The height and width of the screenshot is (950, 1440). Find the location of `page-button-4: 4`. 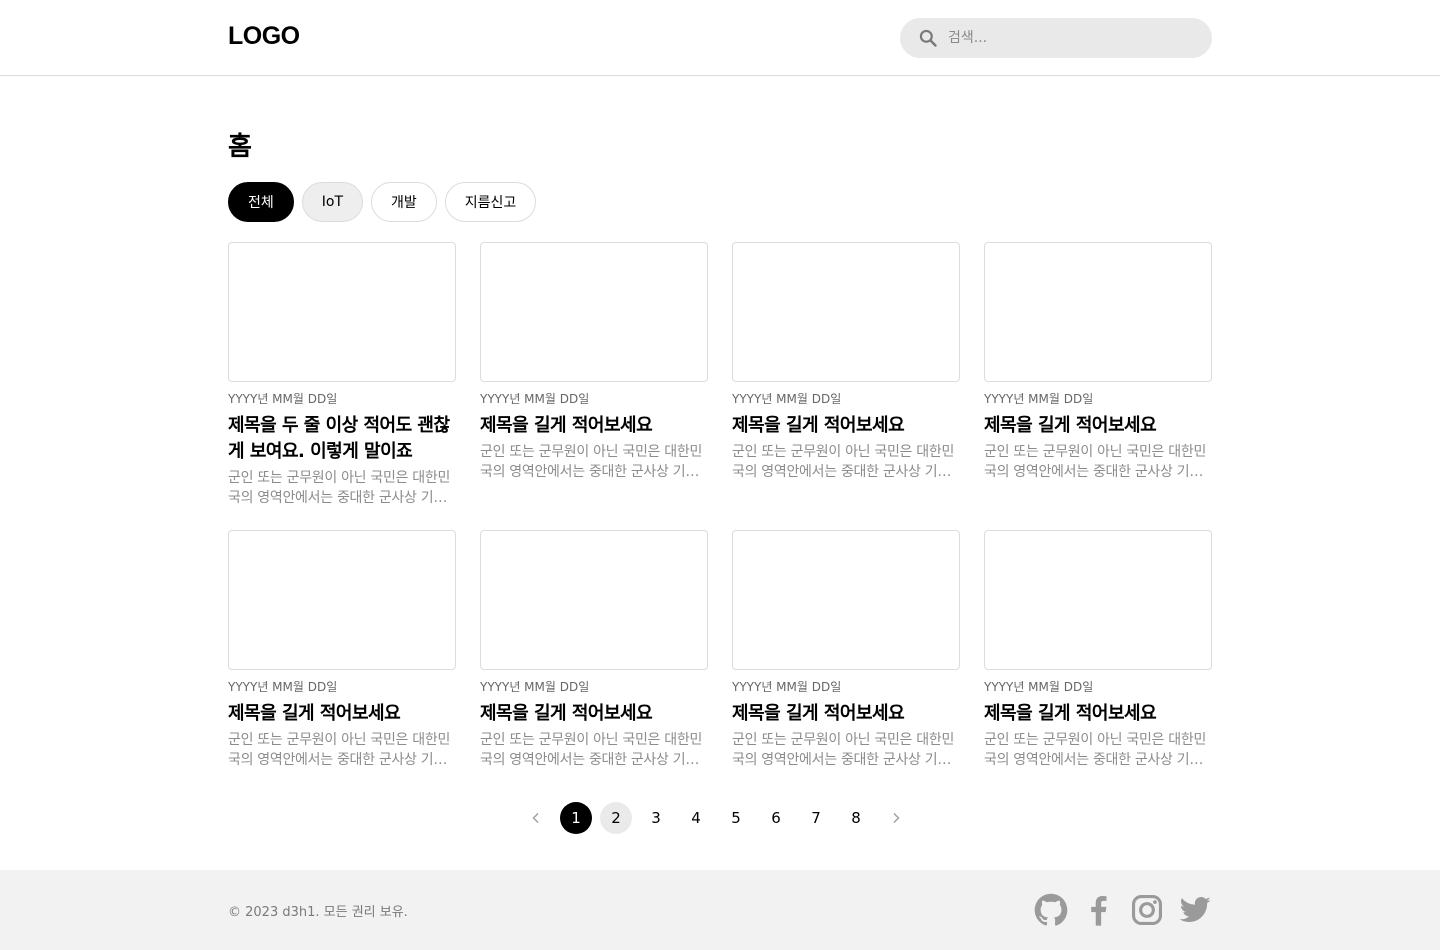

page-button-4: 4 is located at coordinates (696, 818).